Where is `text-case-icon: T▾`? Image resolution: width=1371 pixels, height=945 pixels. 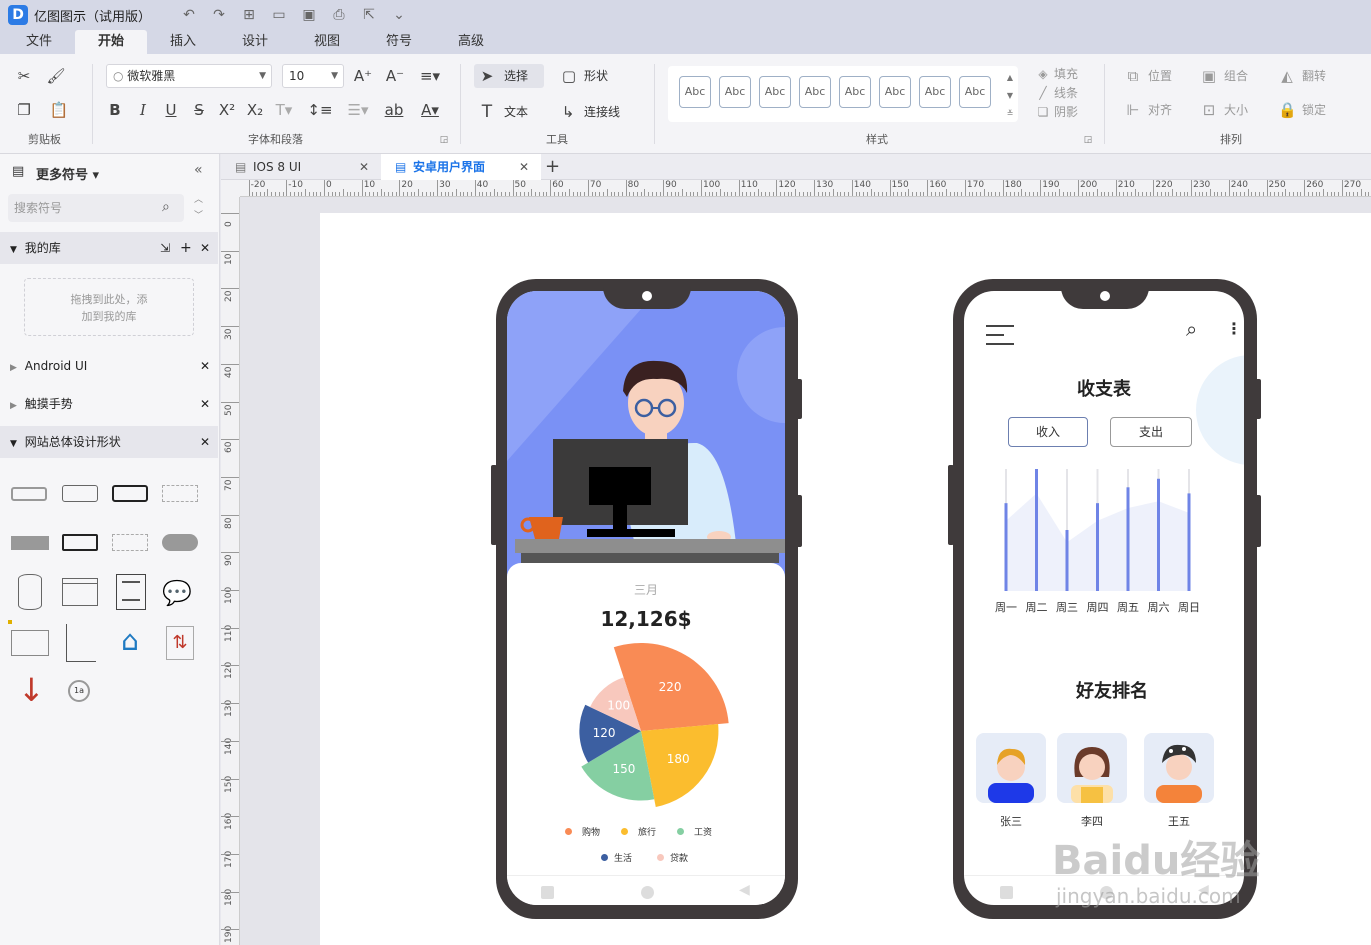 text-case-icon: T▾ is located at coordinates (284, 110).